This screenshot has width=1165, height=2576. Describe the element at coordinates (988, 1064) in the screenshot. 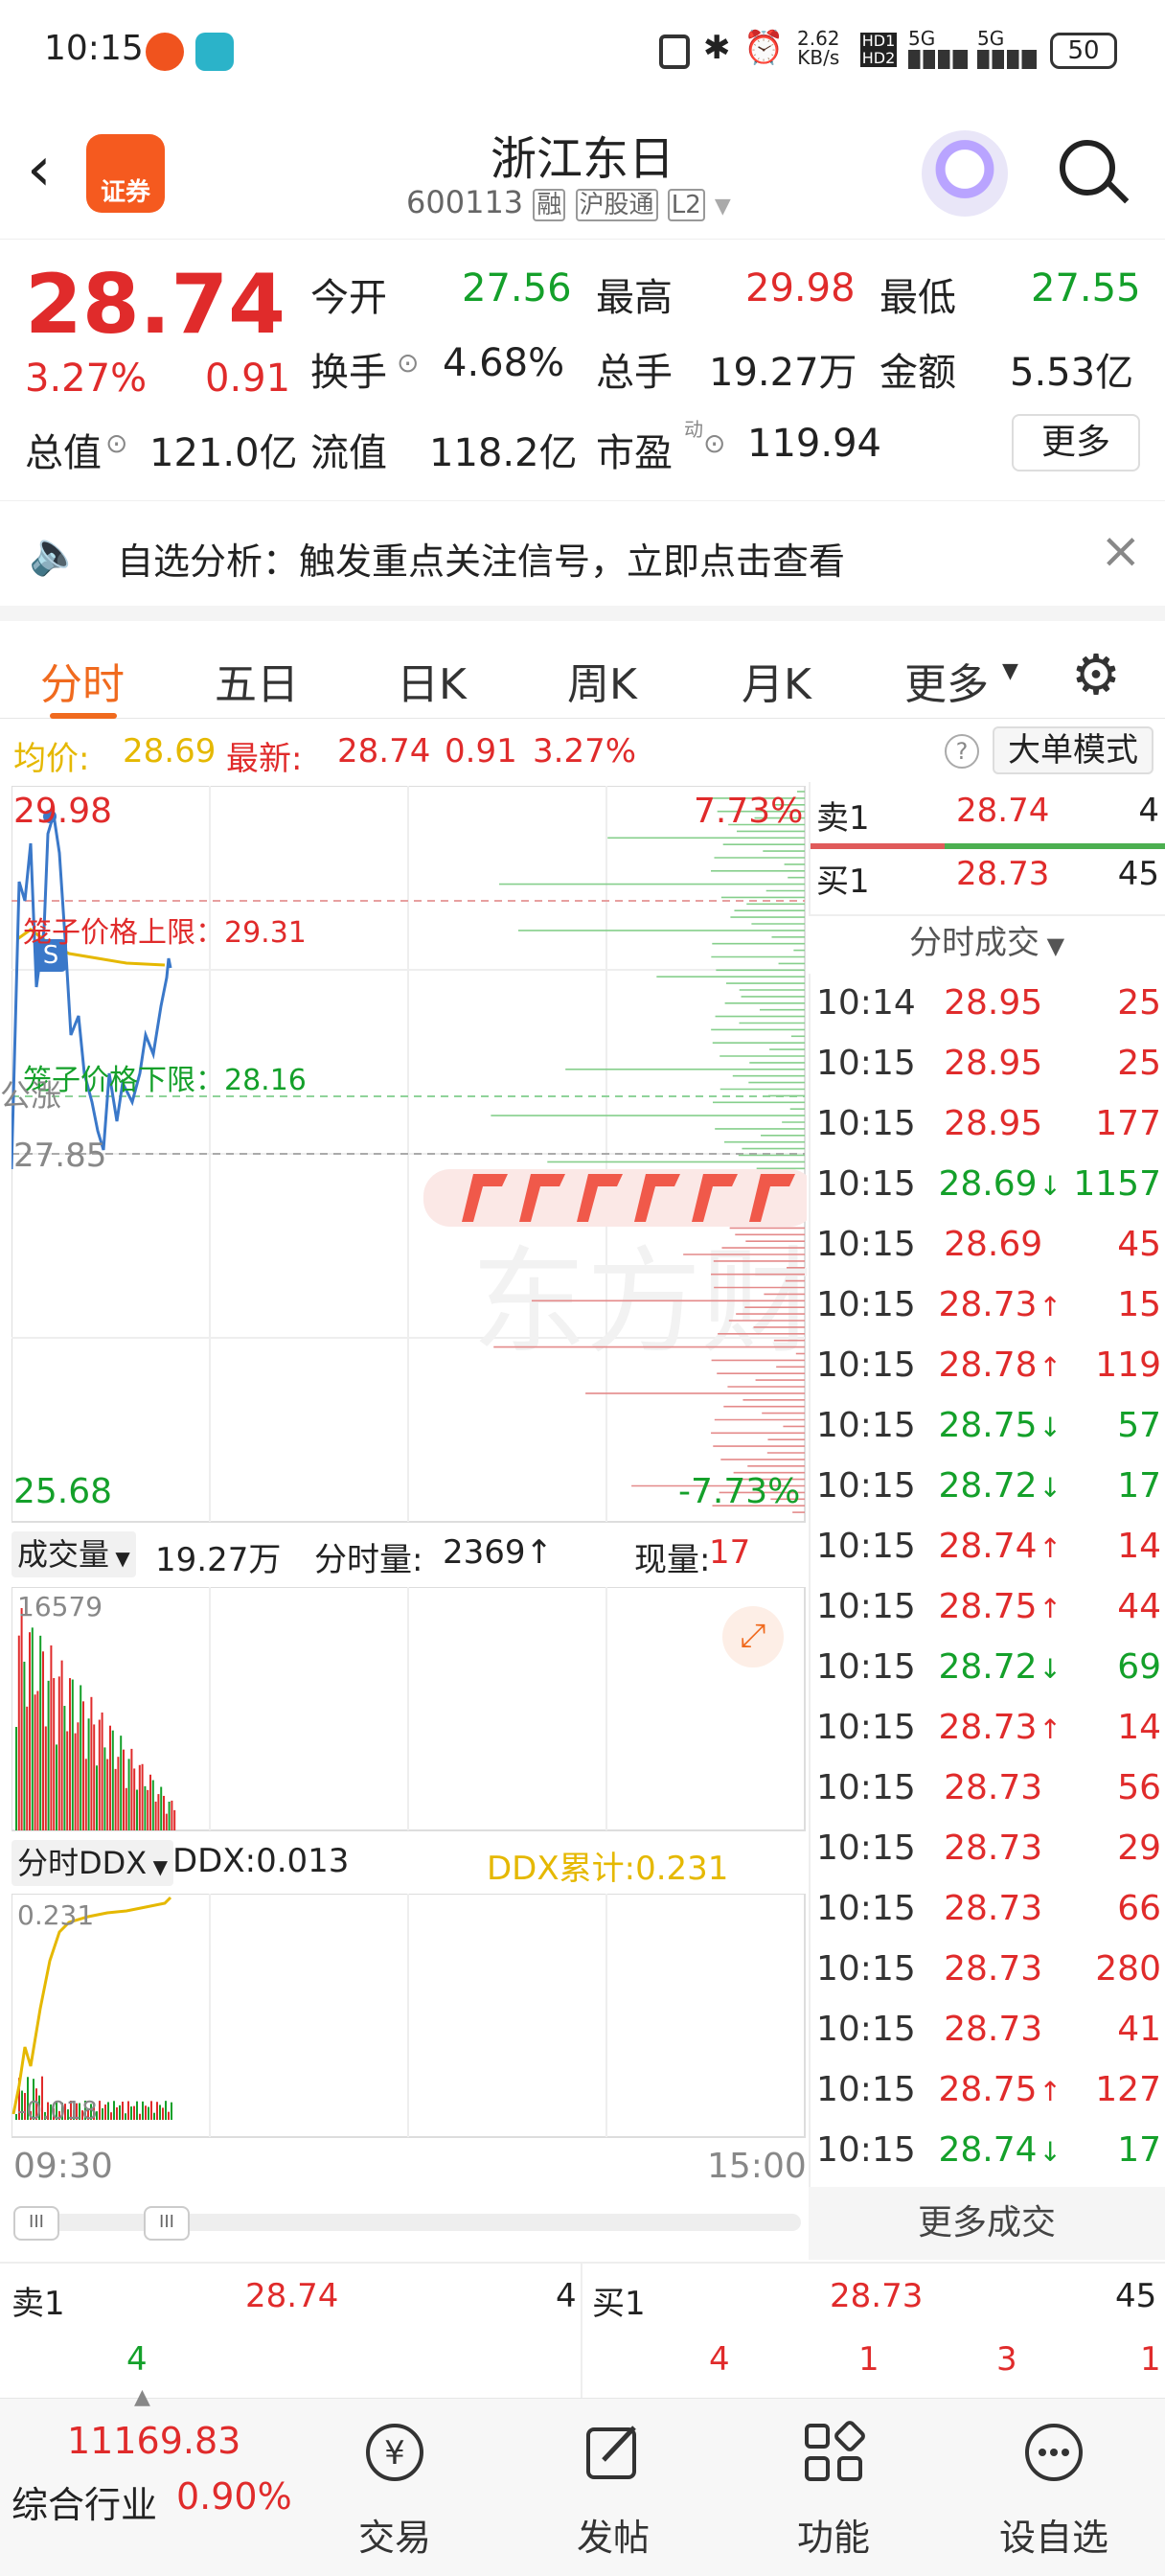

I see `trade-row: 10:15 28.95 25` at that location.